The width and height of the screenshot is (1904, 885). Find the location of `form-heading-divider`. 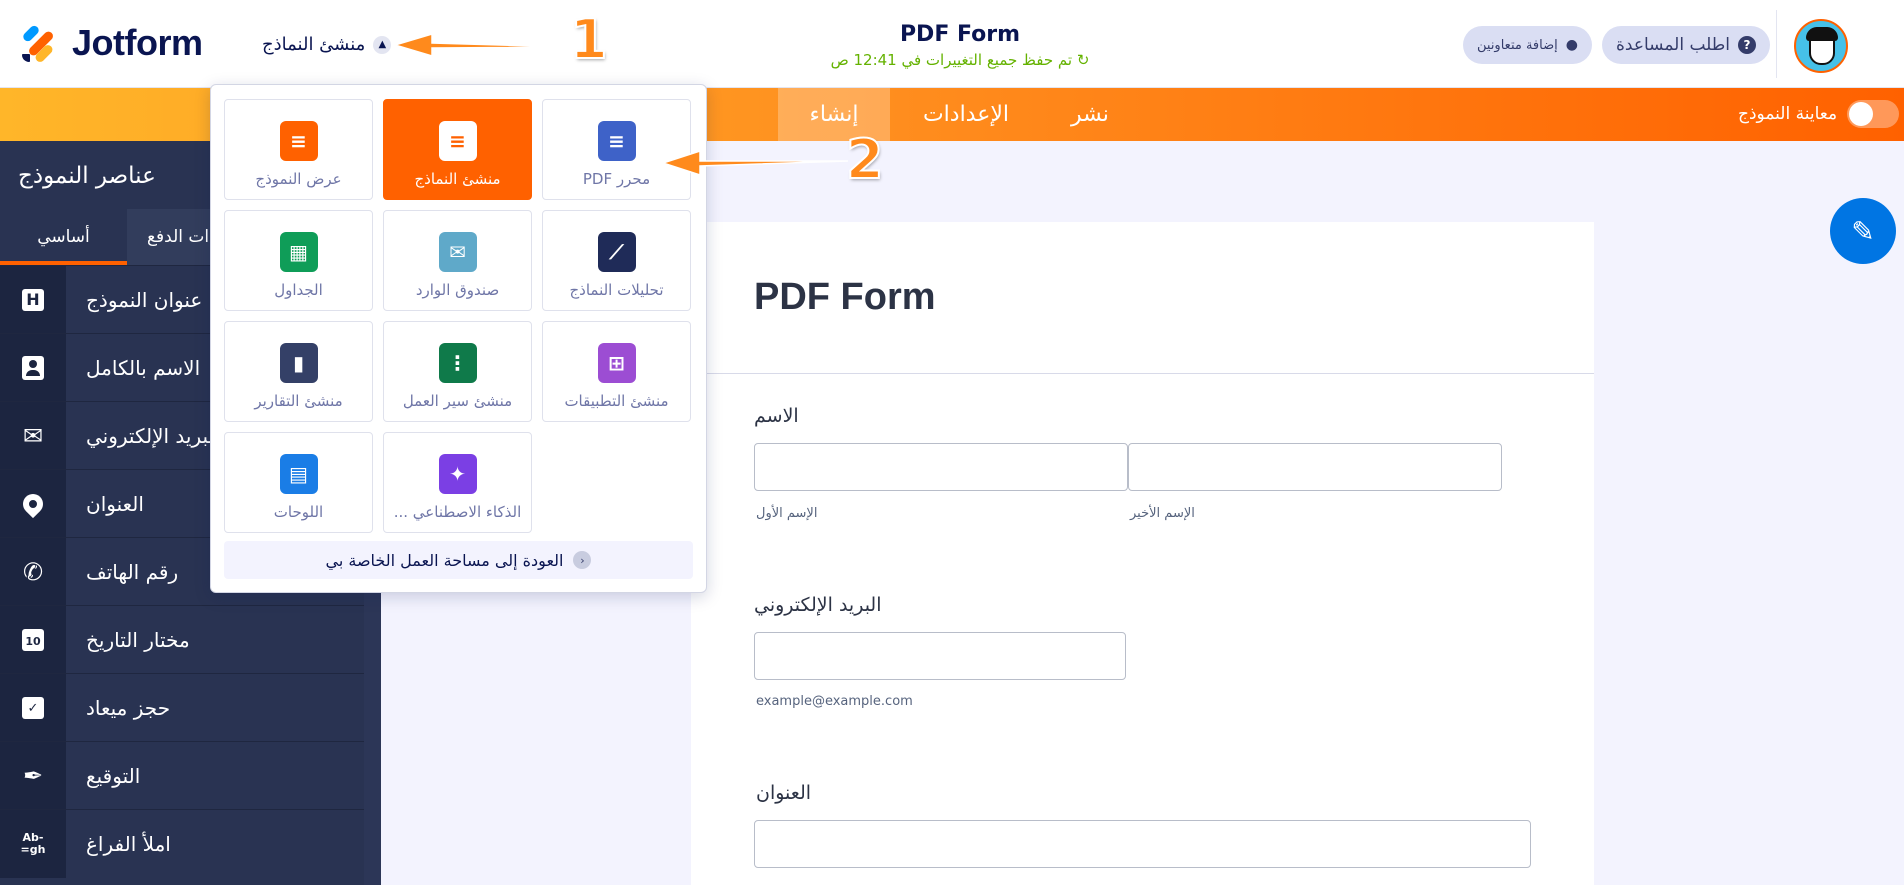

form-heading-divider is located at coordinates (1142, 373).